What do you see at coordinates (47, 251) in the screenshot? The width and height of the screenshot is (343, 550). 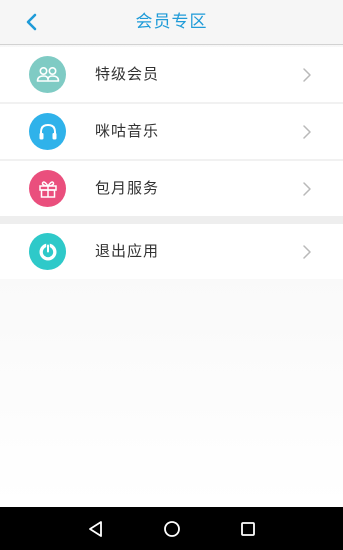 I see `power-icon` at bounding box center [47, 251].